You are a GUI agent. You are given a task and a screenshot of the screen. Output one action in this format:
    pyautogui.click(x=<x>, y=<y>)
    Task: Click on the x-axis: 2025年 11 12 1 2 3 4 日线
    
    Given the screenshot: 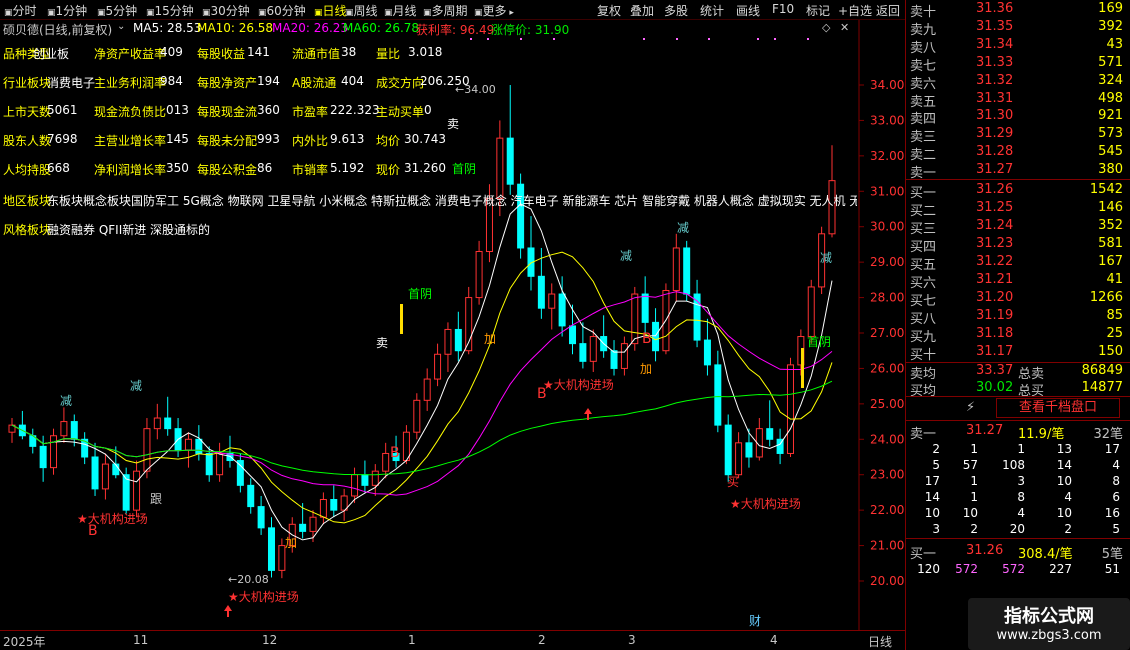 What is the action you would take?
    pyautogui.click(x=452, y=640)
    